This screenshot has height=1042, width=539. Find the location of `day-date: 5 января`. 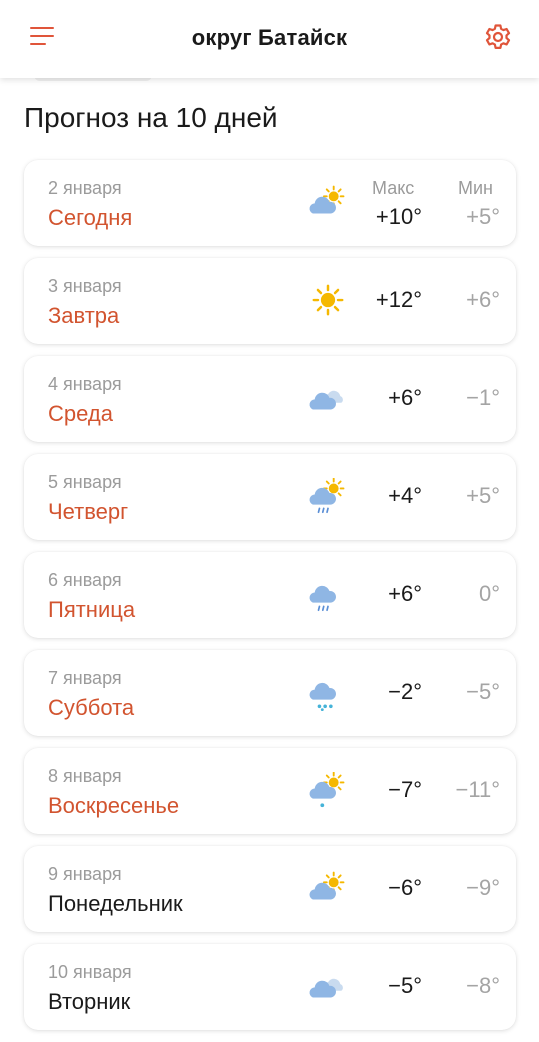

day-date: 5 января is located at coordinates (85, 482).